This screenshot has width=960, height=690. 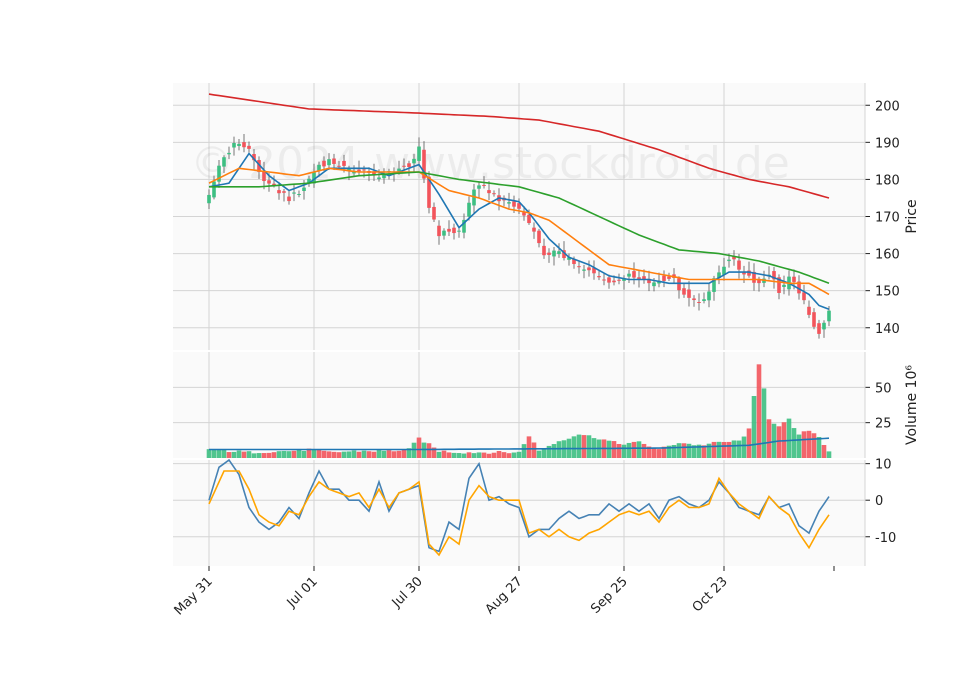 I want to click on price-ytick-label: 150, so click(x=887, y=292).